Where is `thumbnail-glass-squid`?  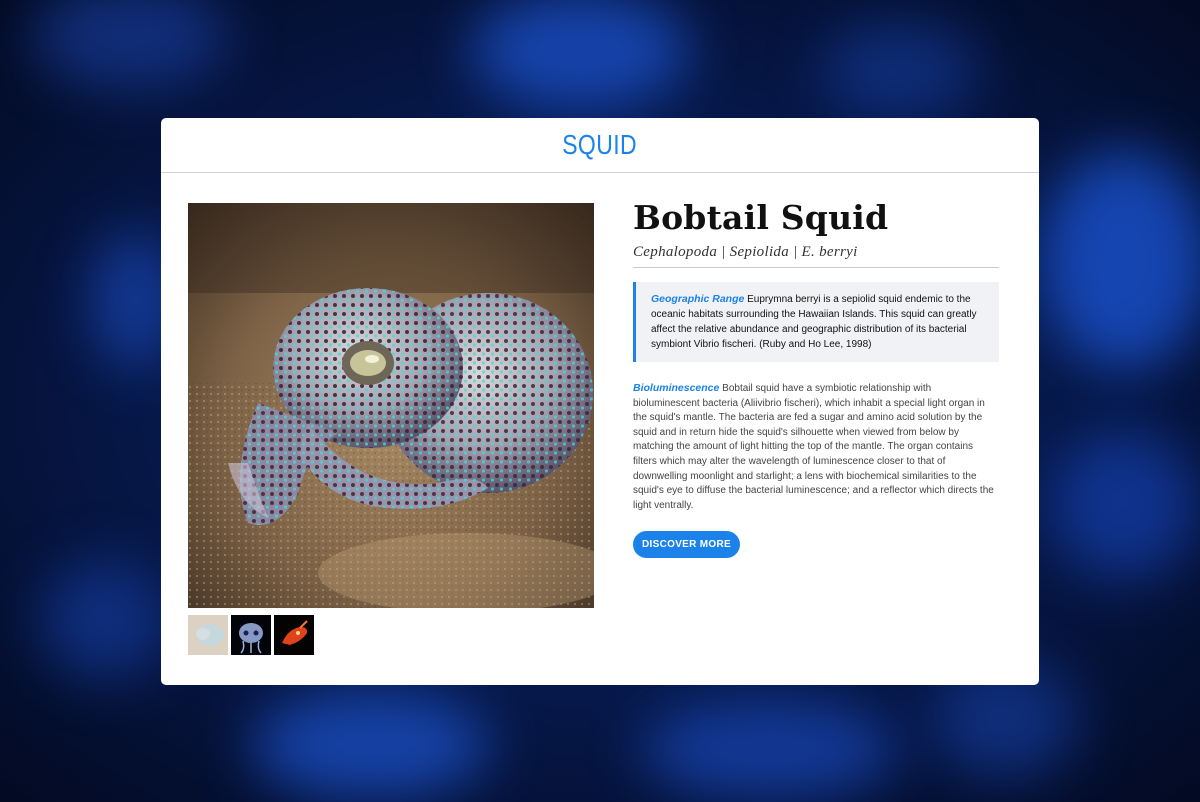
thumbnail-glass-squid is located at coordinates (251, 635).